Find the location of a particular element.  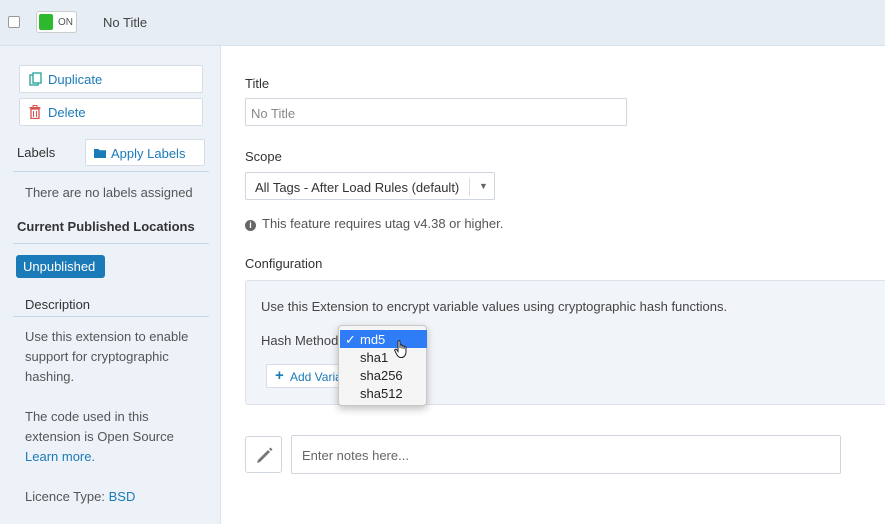

copy-icon is located at coordinates (35, 79).